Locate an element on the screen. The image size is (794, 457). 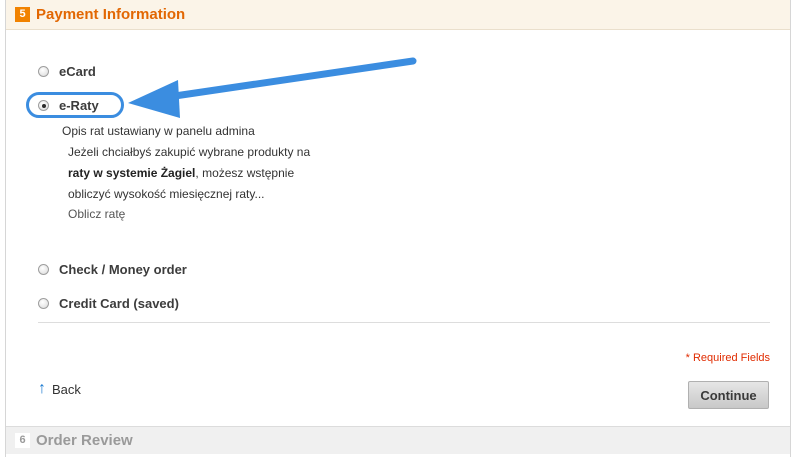
back-link: ↑ Back is located at coordinates (59, 389).